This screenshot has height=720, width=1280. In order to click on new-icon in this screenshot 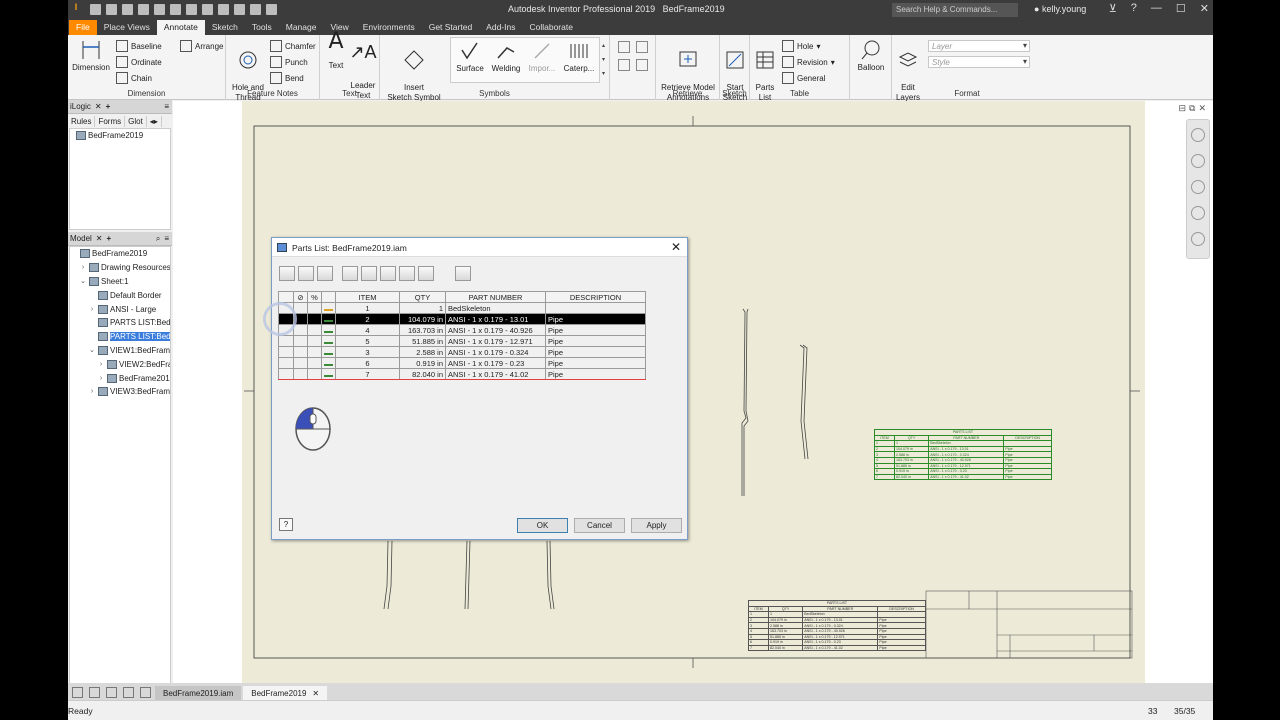, I will do `click(95, 9)`.